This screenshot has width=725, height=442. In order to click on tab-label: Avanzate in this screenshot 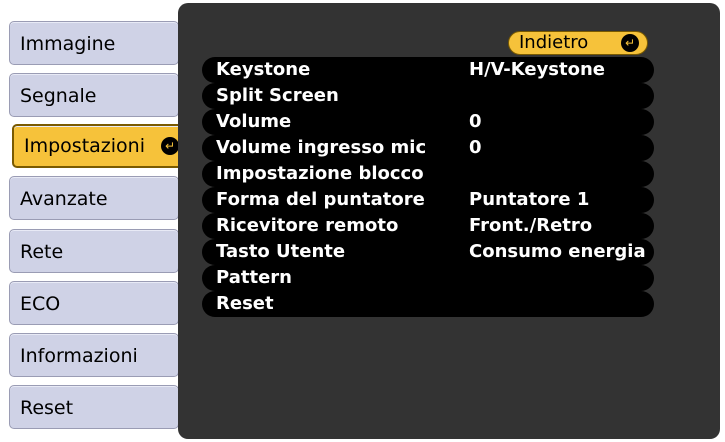, I will do `click(64, 199)`.